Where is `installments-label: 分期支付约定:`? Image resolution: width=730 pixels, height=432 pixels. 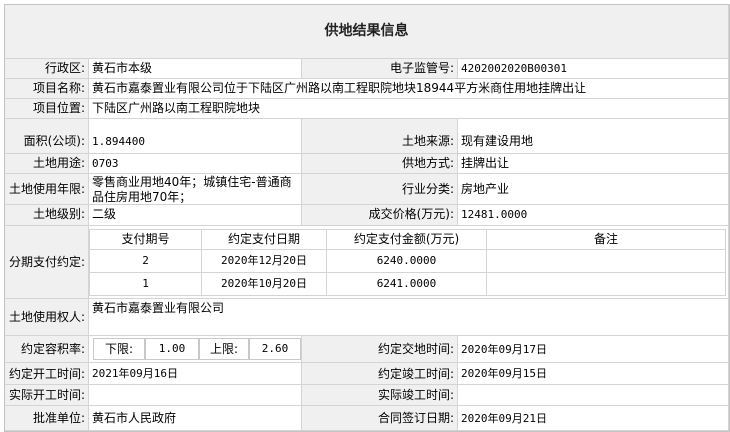 installments-label: 分期支付约定: is located at coordinates (47, 262).